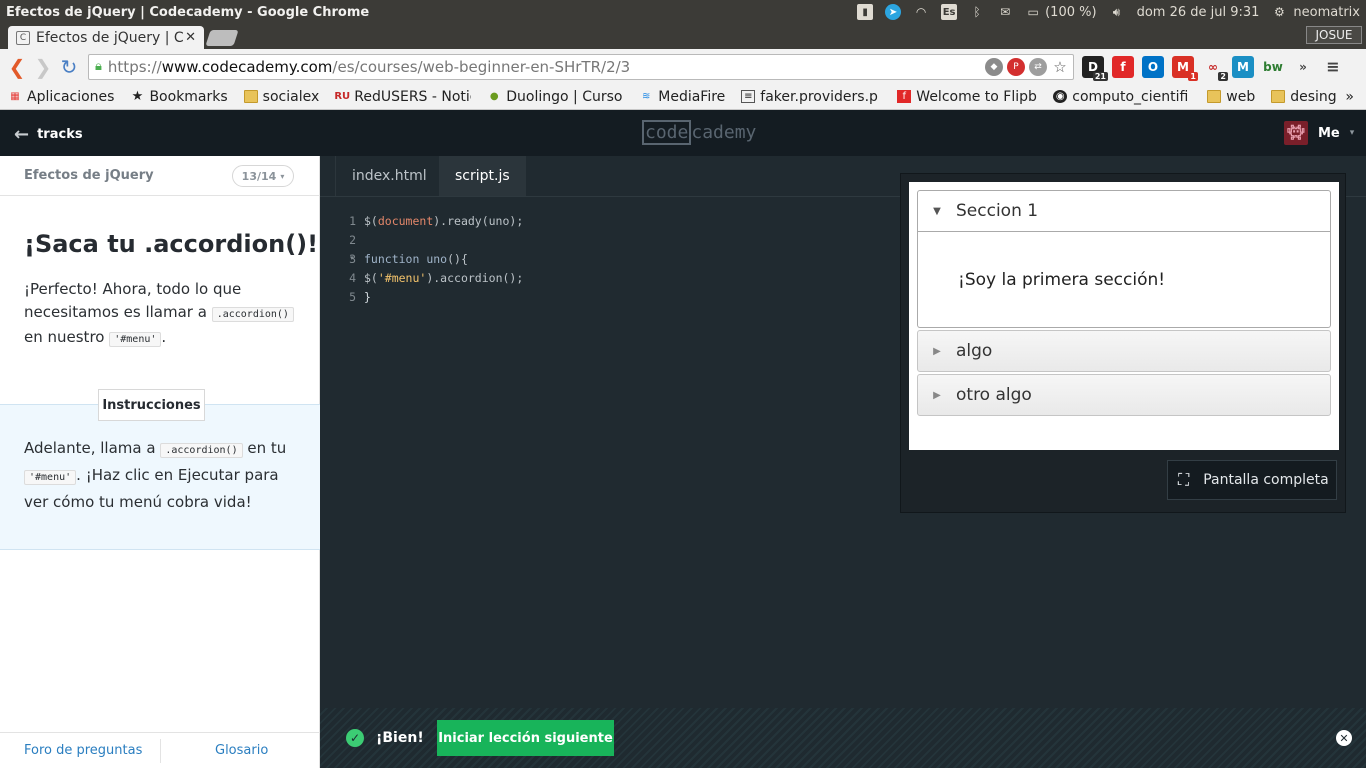 The image size is (1366, 768). What do you see at coordinates (83, 750) in the screenshot?
I see `forum-link: Foro de preguntas` at bounding box center [83, 750].